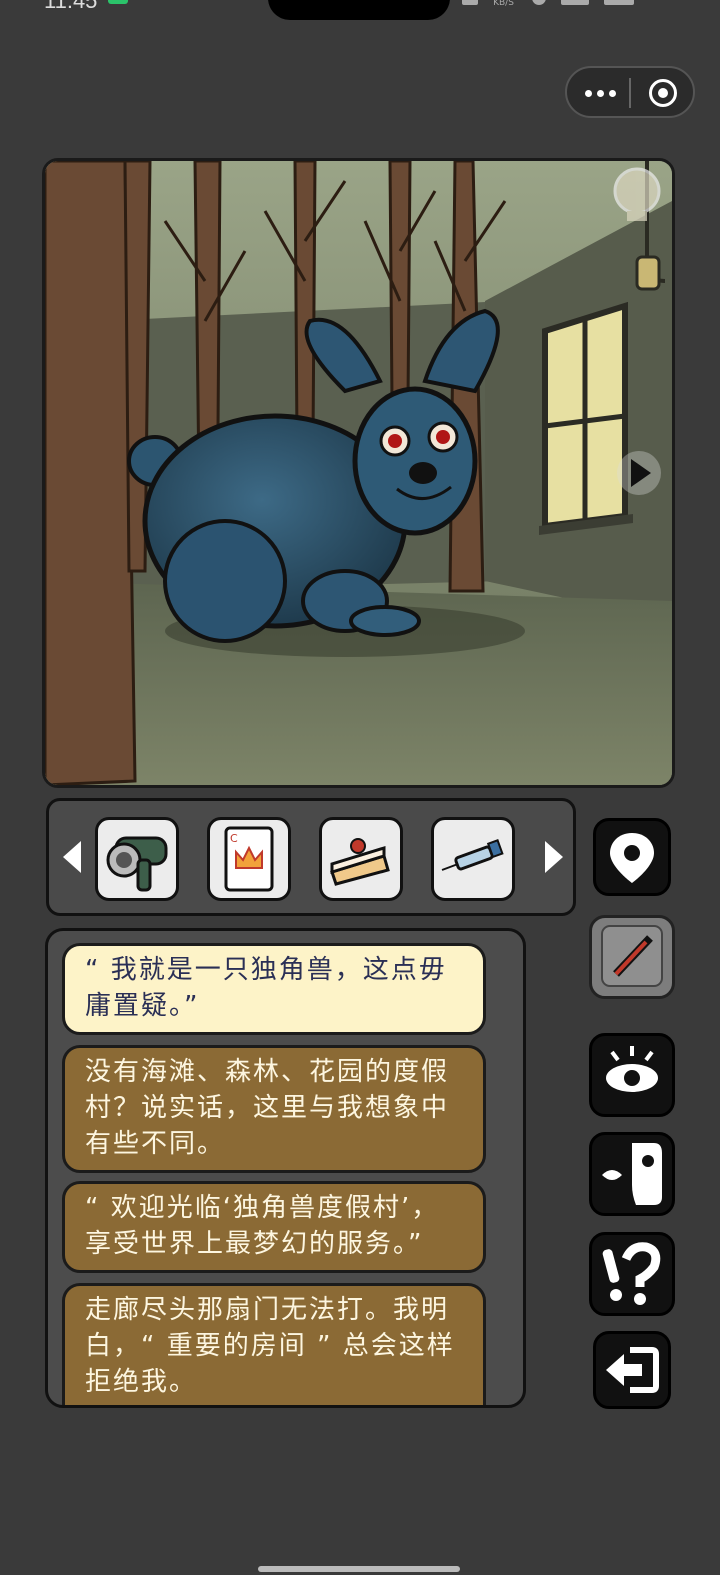  What do you see at coordinates (619, 2) in the screenshot?
I see `battery-icon` at bounding box center [619, 2].